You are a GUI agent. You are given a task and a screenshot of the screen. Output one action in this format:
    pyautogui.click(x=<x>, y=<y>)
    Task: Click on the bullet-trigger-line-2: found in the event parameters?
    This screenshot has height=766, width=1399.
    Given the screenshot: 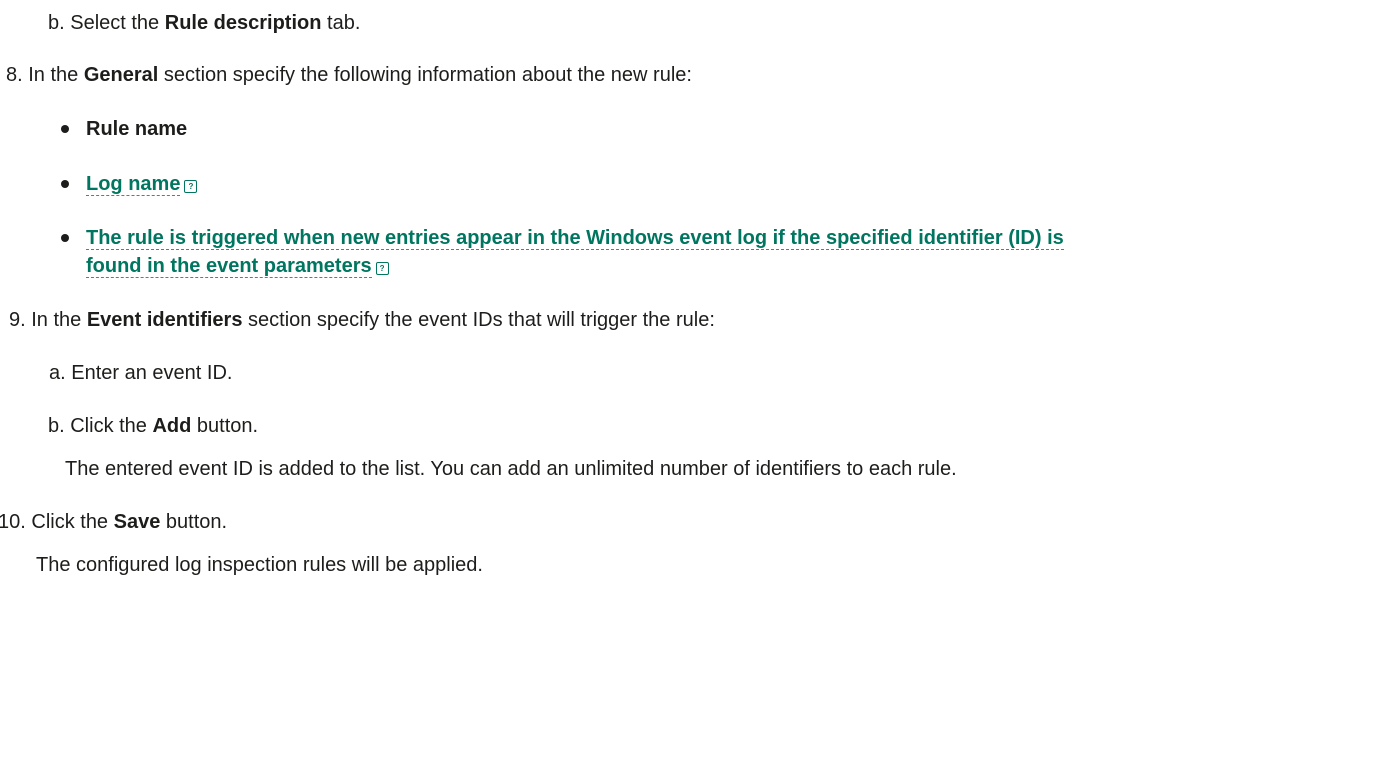 What is the action you would take?
    pyautogui.click(x=237, y=266)
    